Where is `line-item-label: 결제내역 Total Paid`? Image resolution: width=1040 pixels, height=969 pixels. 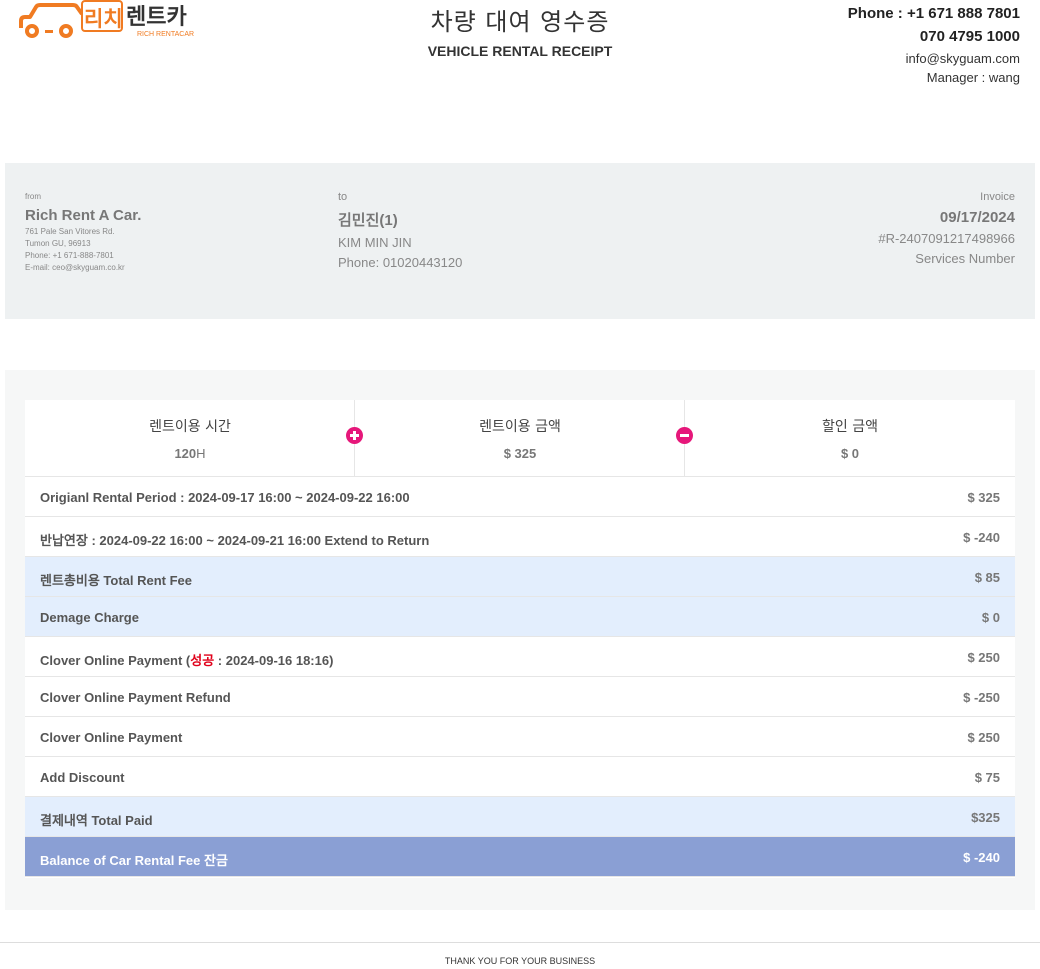 line-item-label: 결제내역 Total Paid is located at coordinates (96, 820).